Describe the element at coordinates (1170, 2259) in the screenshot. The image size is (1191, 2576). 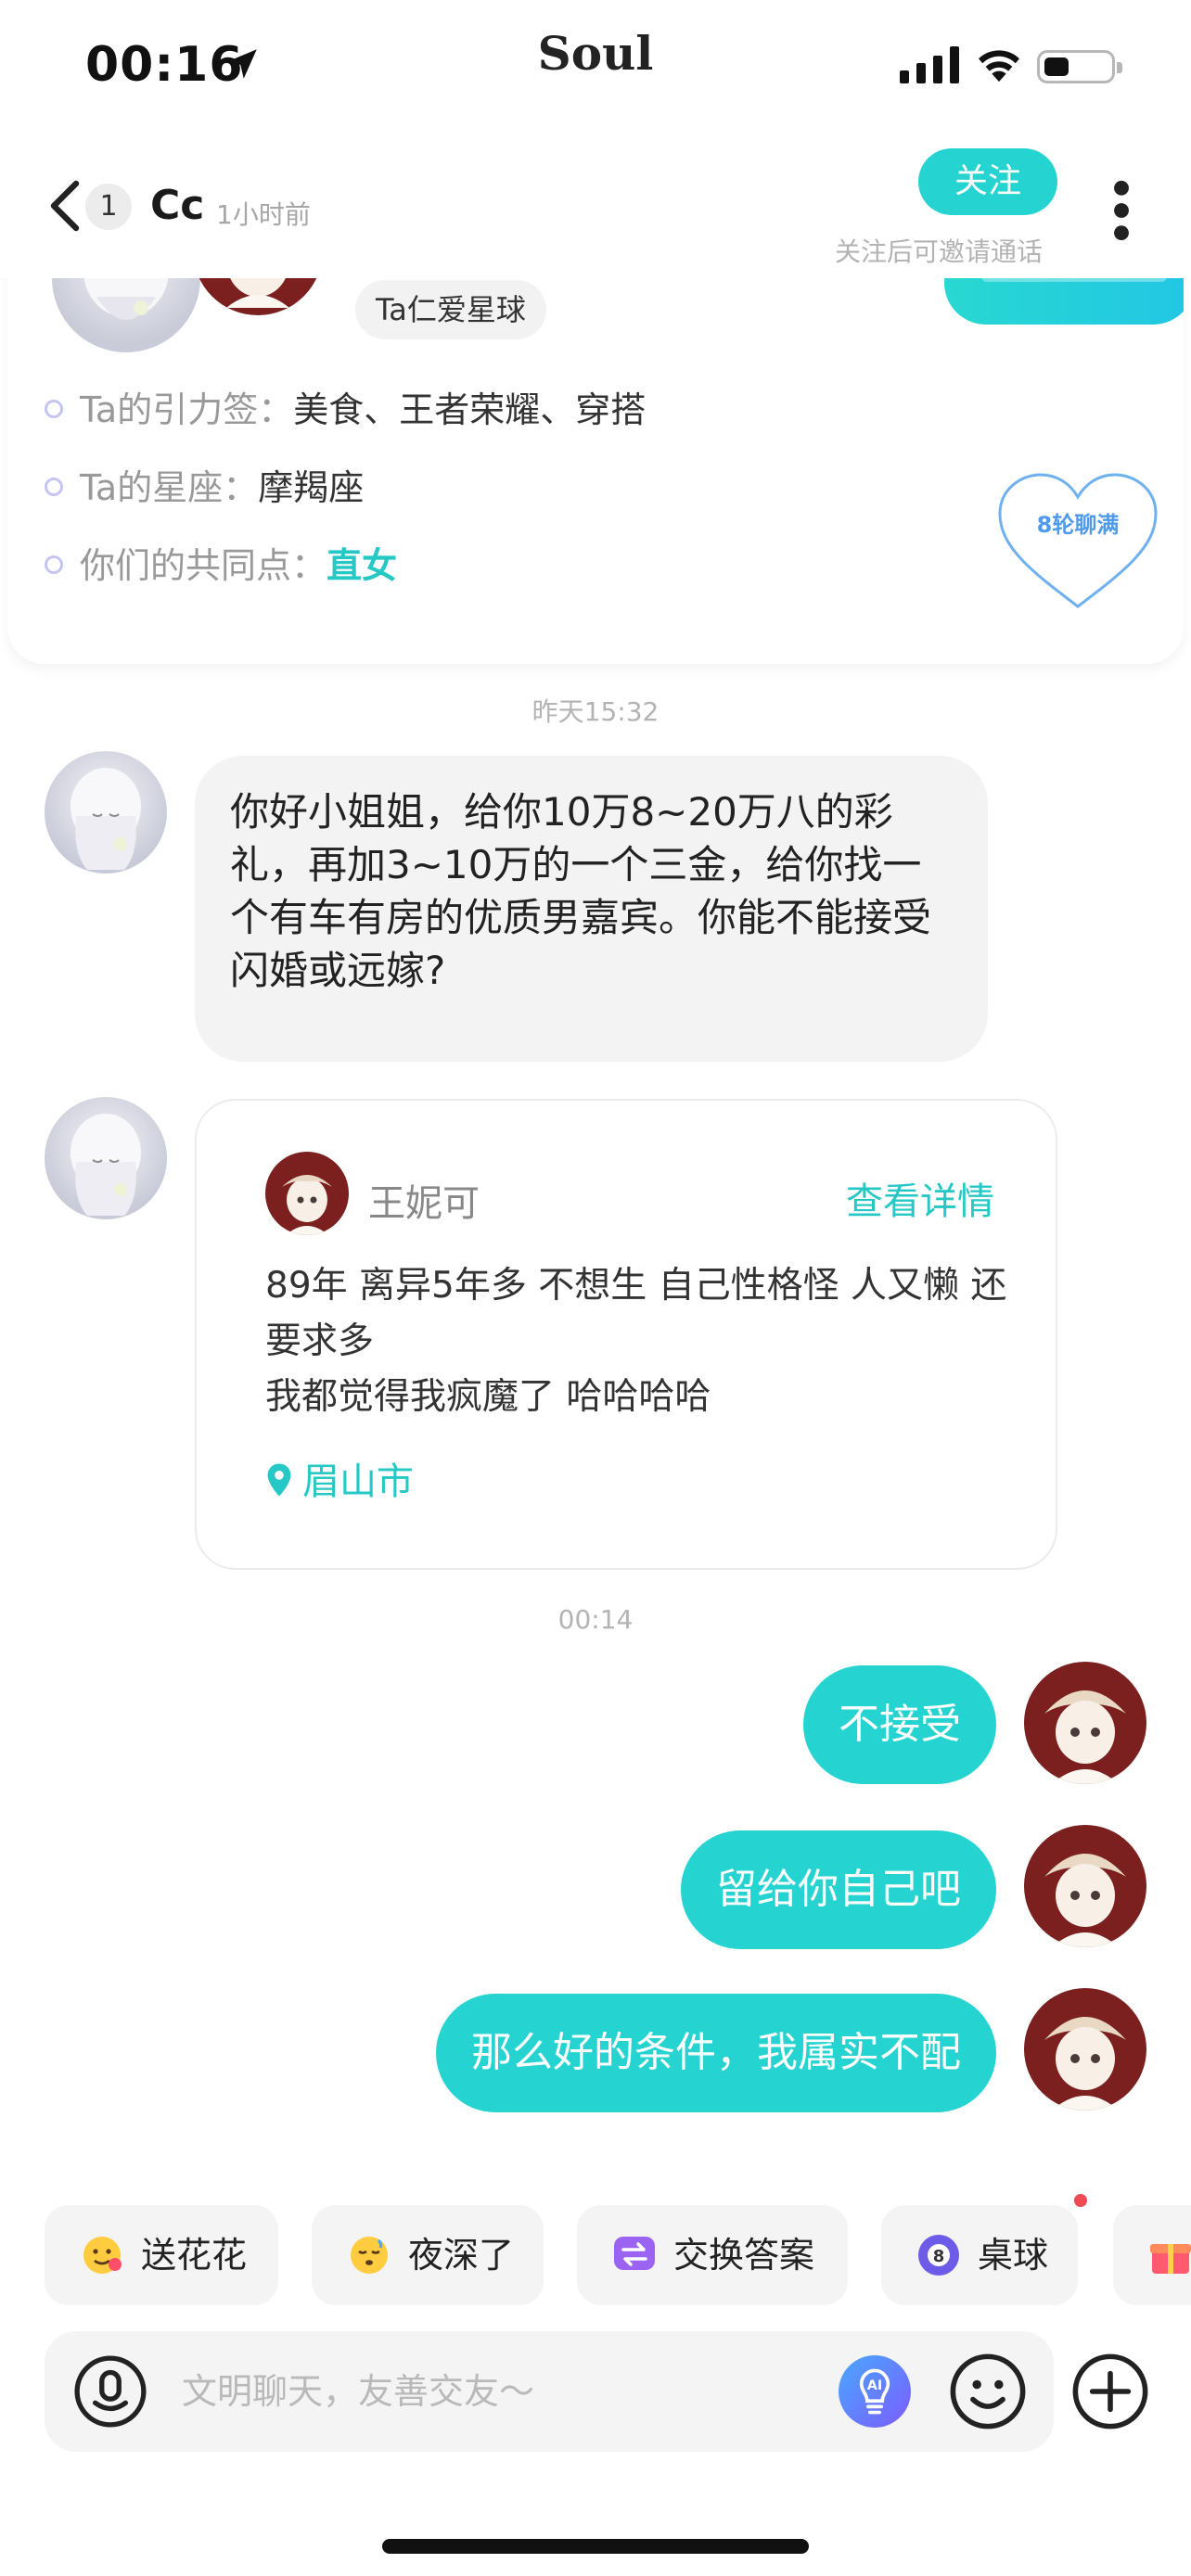
I see `gift-icon` at that location.